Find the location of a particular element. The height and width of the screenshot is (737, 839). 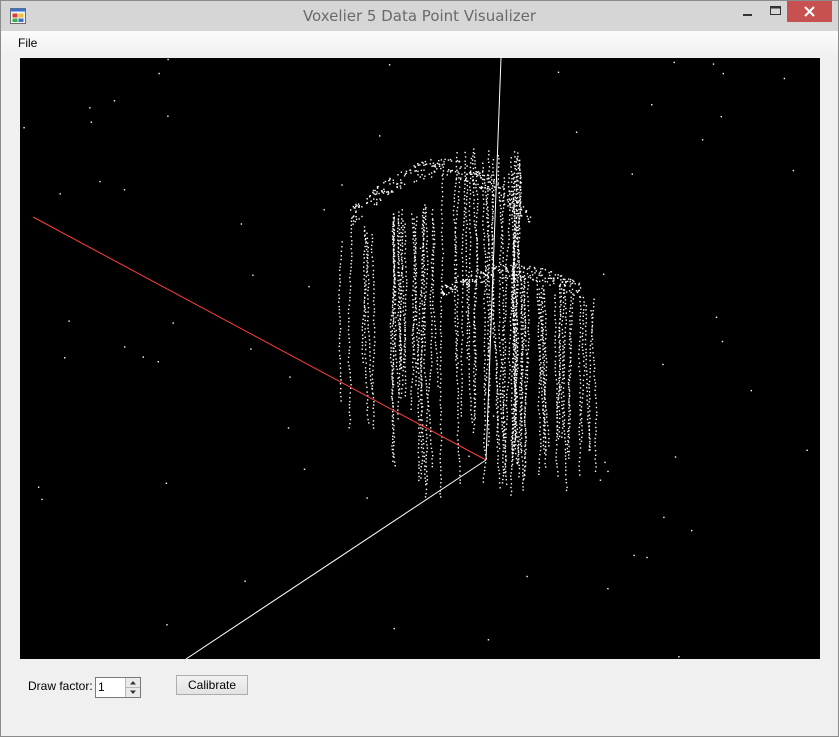

spinner-buttons is located at coordinates (132, 687).